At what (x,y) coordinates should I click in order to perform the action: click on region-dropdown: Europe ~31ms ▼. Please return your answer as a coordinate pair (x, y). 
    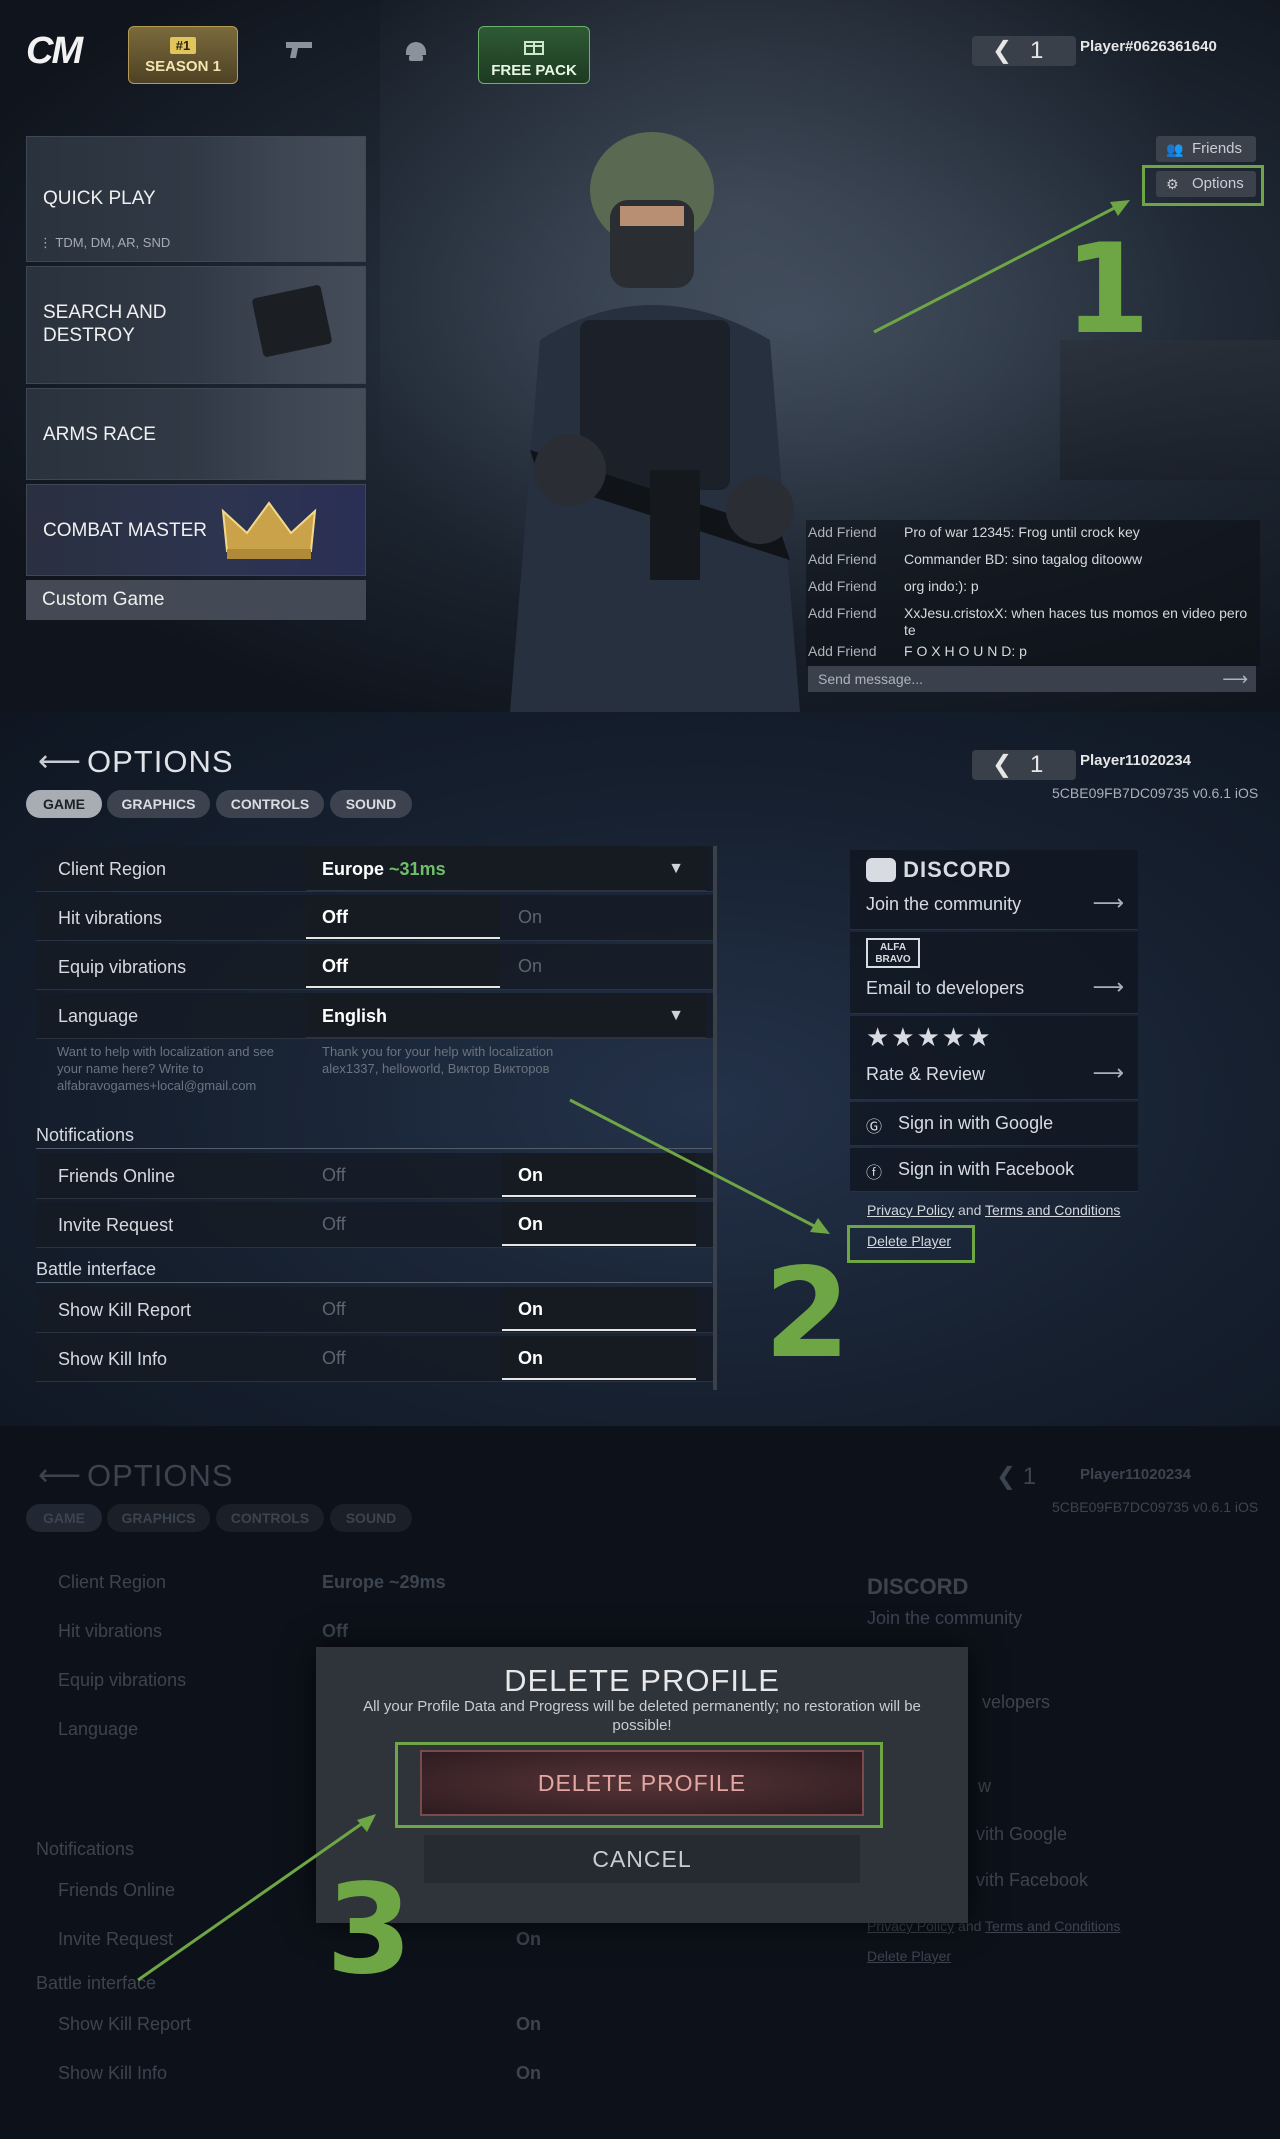
    Looking at the image, I should click on (506, 869).